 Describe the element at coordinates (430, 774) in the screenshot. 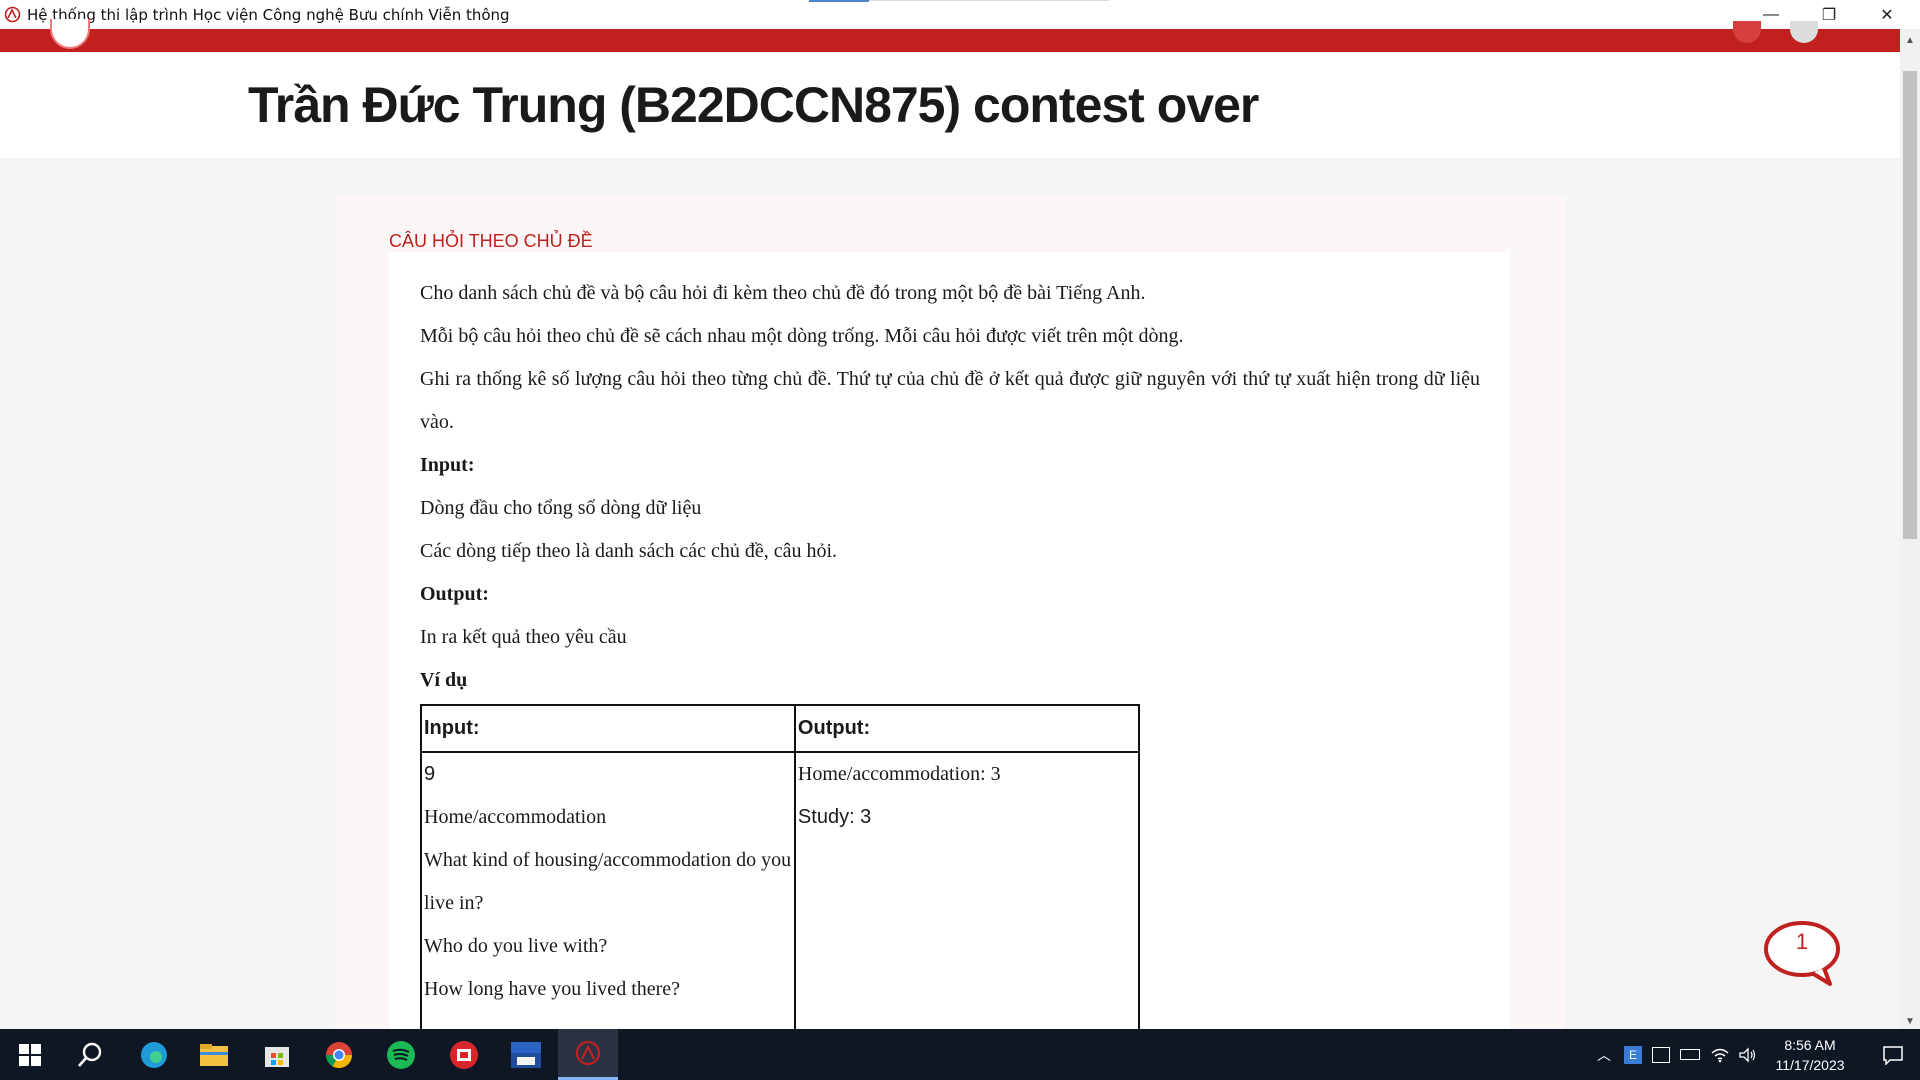

I see `example-input-line: 9` at that location.